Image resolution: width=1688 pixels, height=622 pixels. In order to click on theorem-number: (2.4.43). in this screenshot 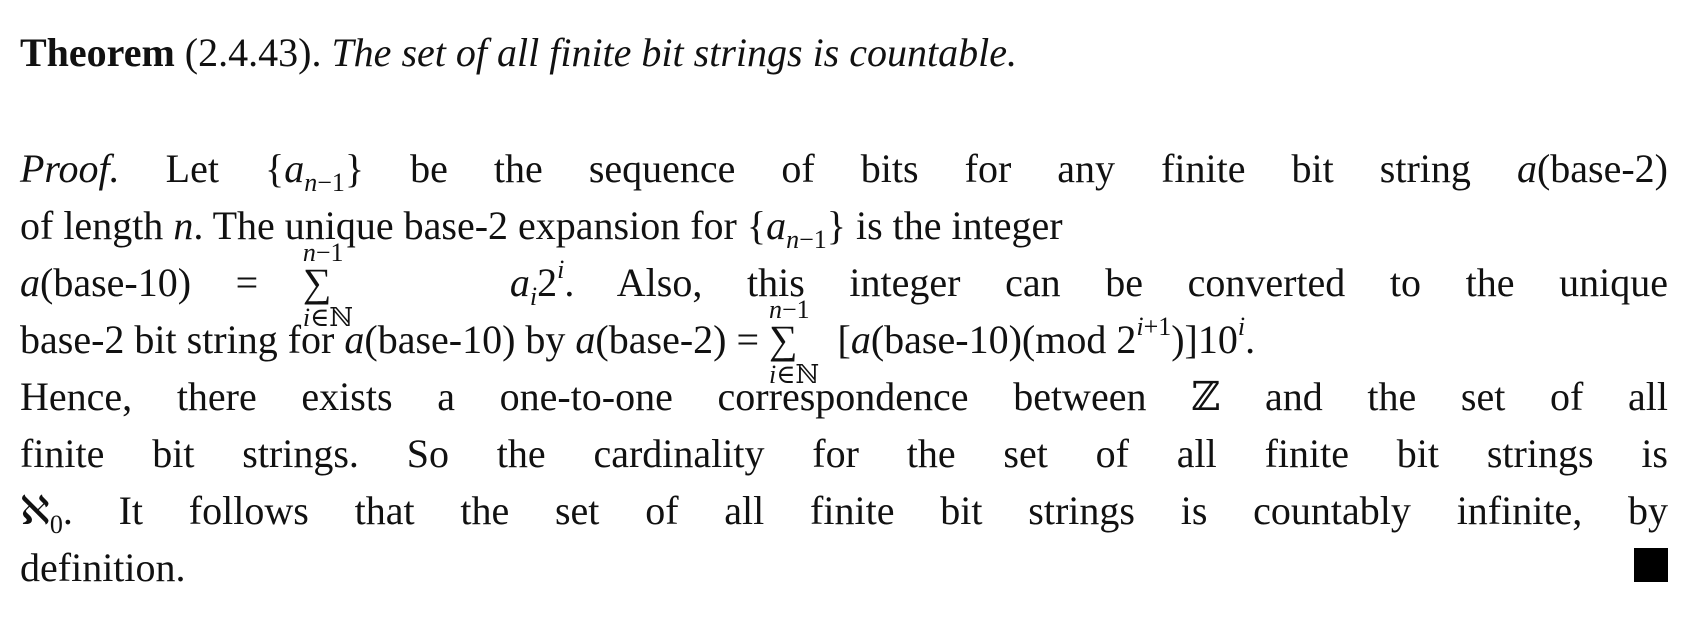, I will do `click(253, 52)`.